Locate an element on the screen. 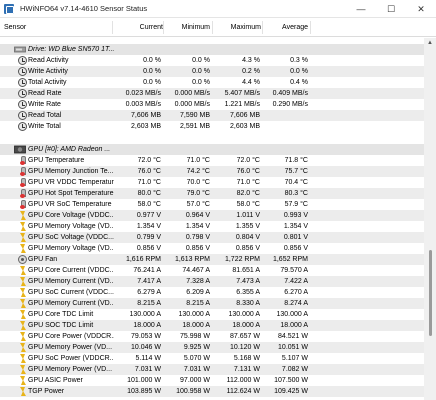  thermometer-icon is located at coordinates (22, 193).